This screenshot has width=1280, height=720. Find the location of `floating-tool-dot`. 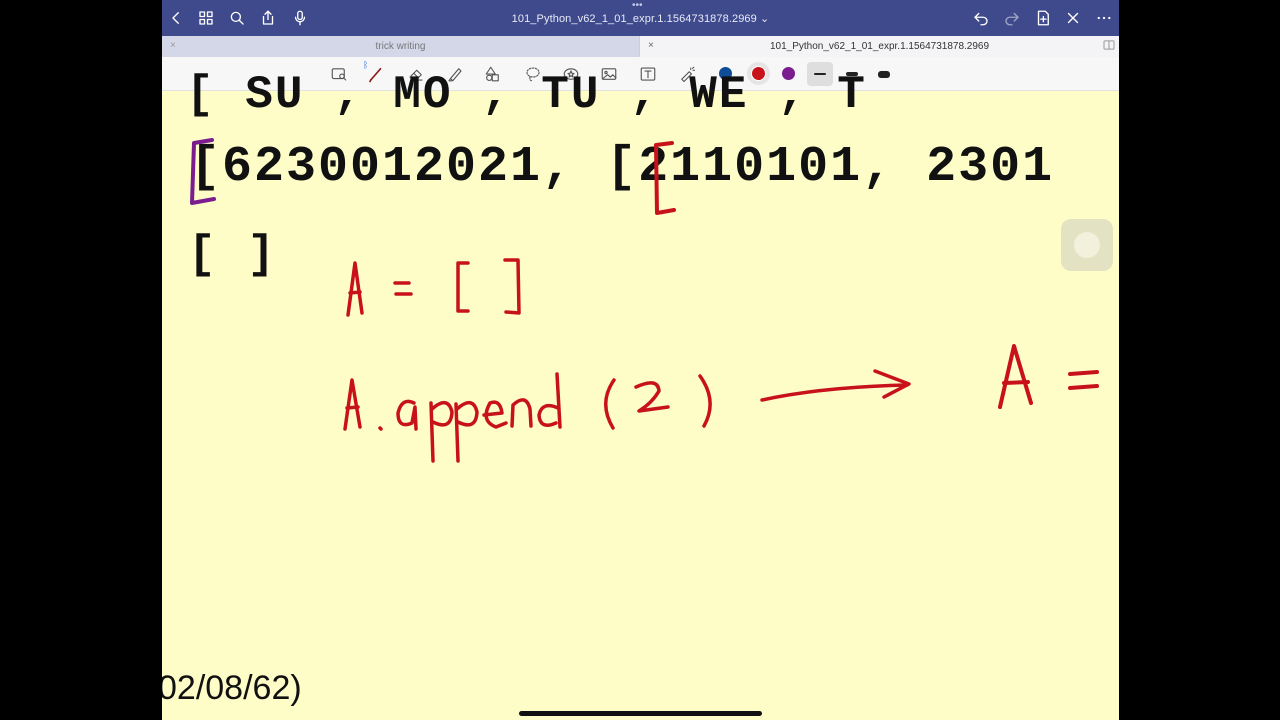

floating-tool-dot is located at coordinates (1087, 245).